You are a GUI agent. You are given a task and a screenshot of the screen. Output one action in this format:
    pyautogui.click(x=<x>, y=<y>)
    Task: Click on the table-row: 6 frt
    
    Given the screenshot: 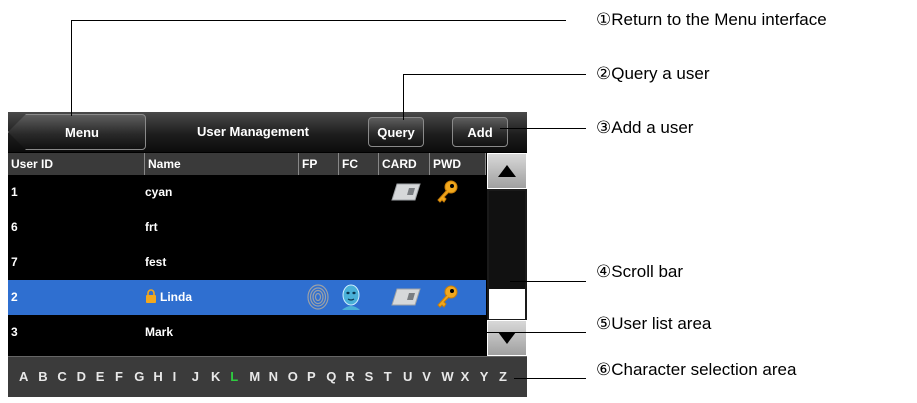 What is the action you would take?
    pyautogui.click(x=247, y=227)
    